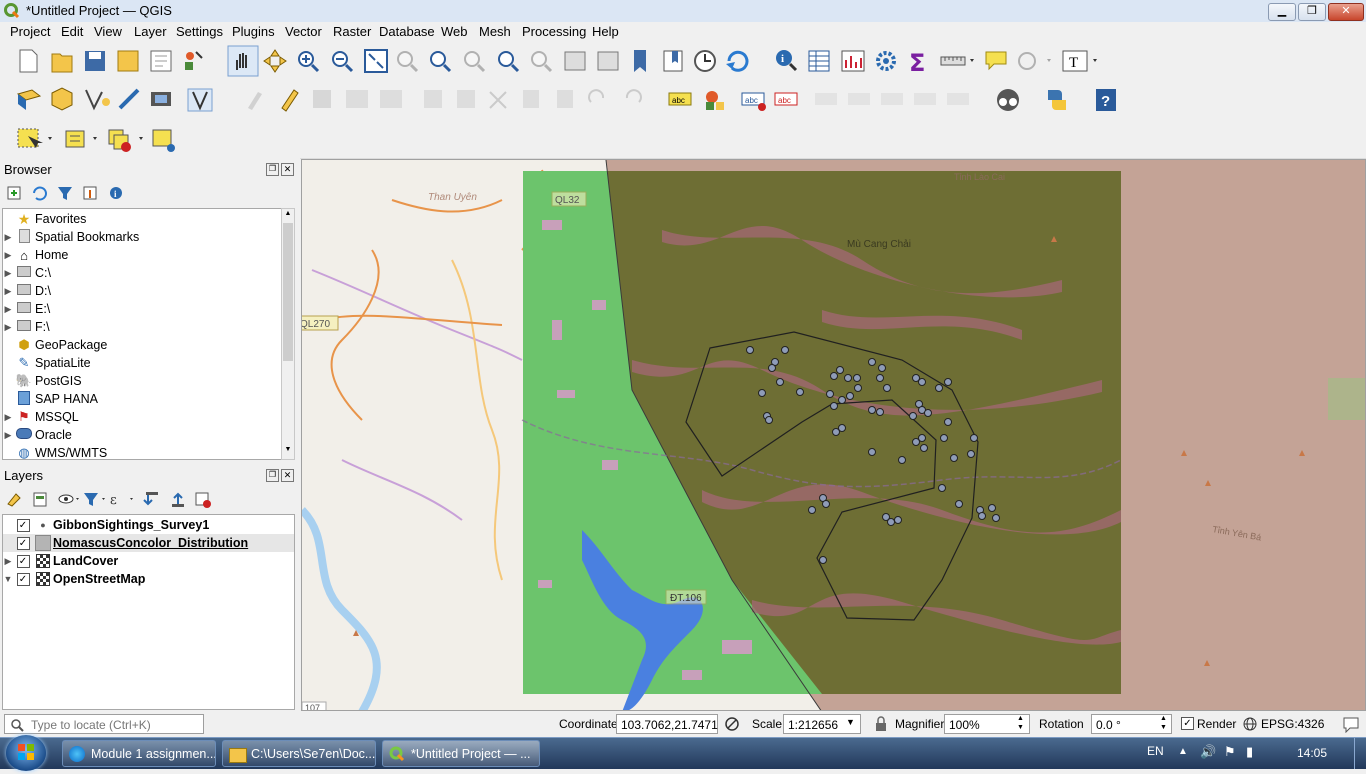  I want to click on action-center-flag-icon: ⚑, so click(1230, 752).